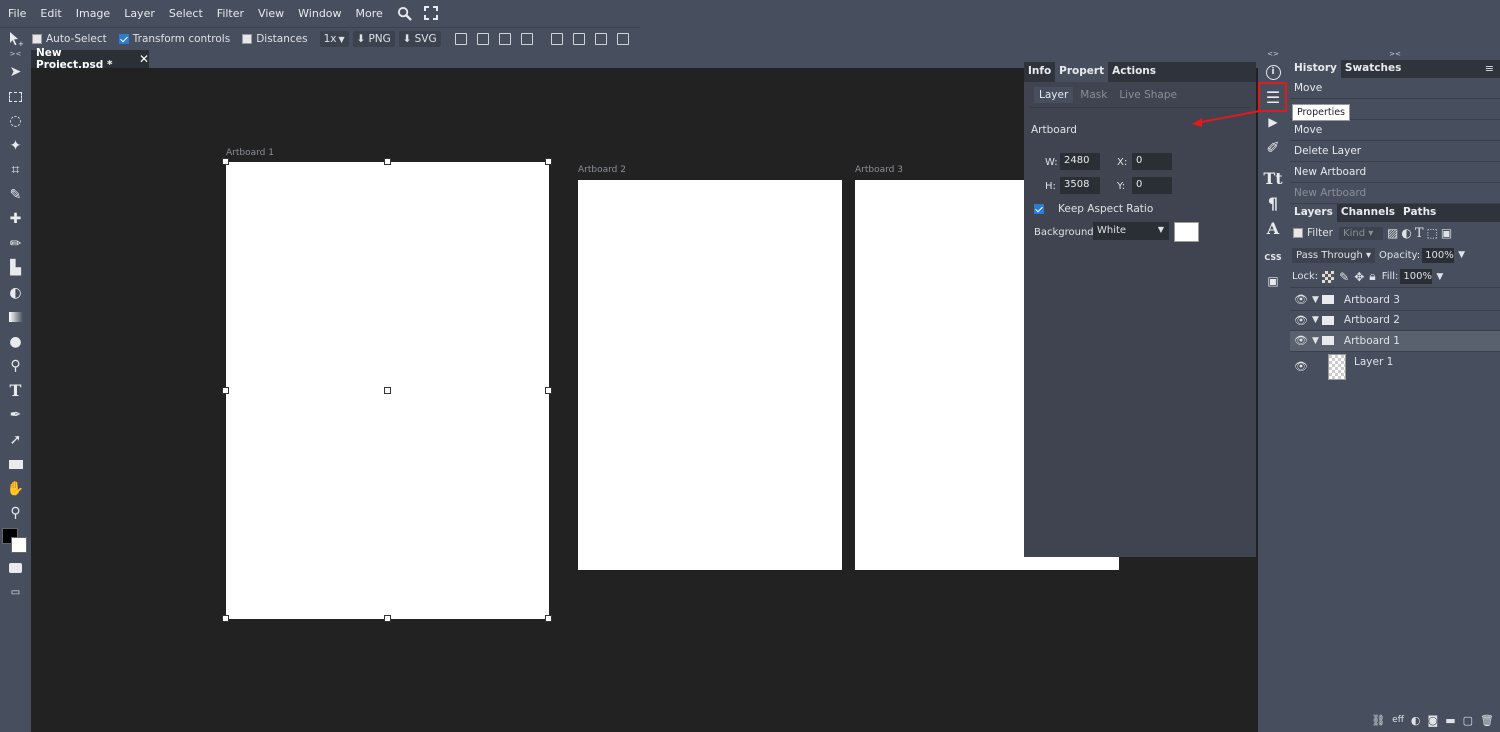  I want to click on menu-select: Select, so click(186, 13).